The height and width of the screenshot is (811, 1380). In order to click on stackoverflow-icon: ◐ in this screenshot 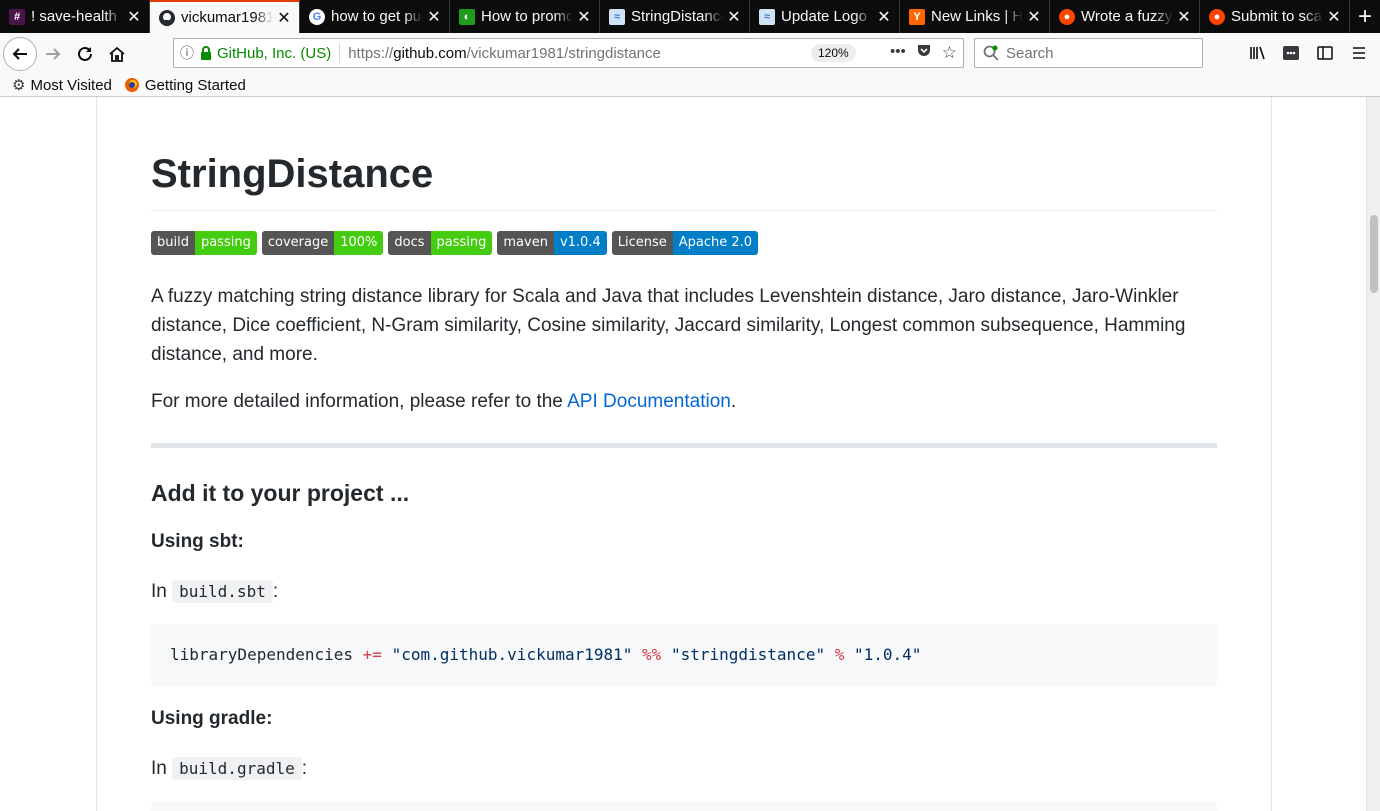, I will do `click(467, 16)`.